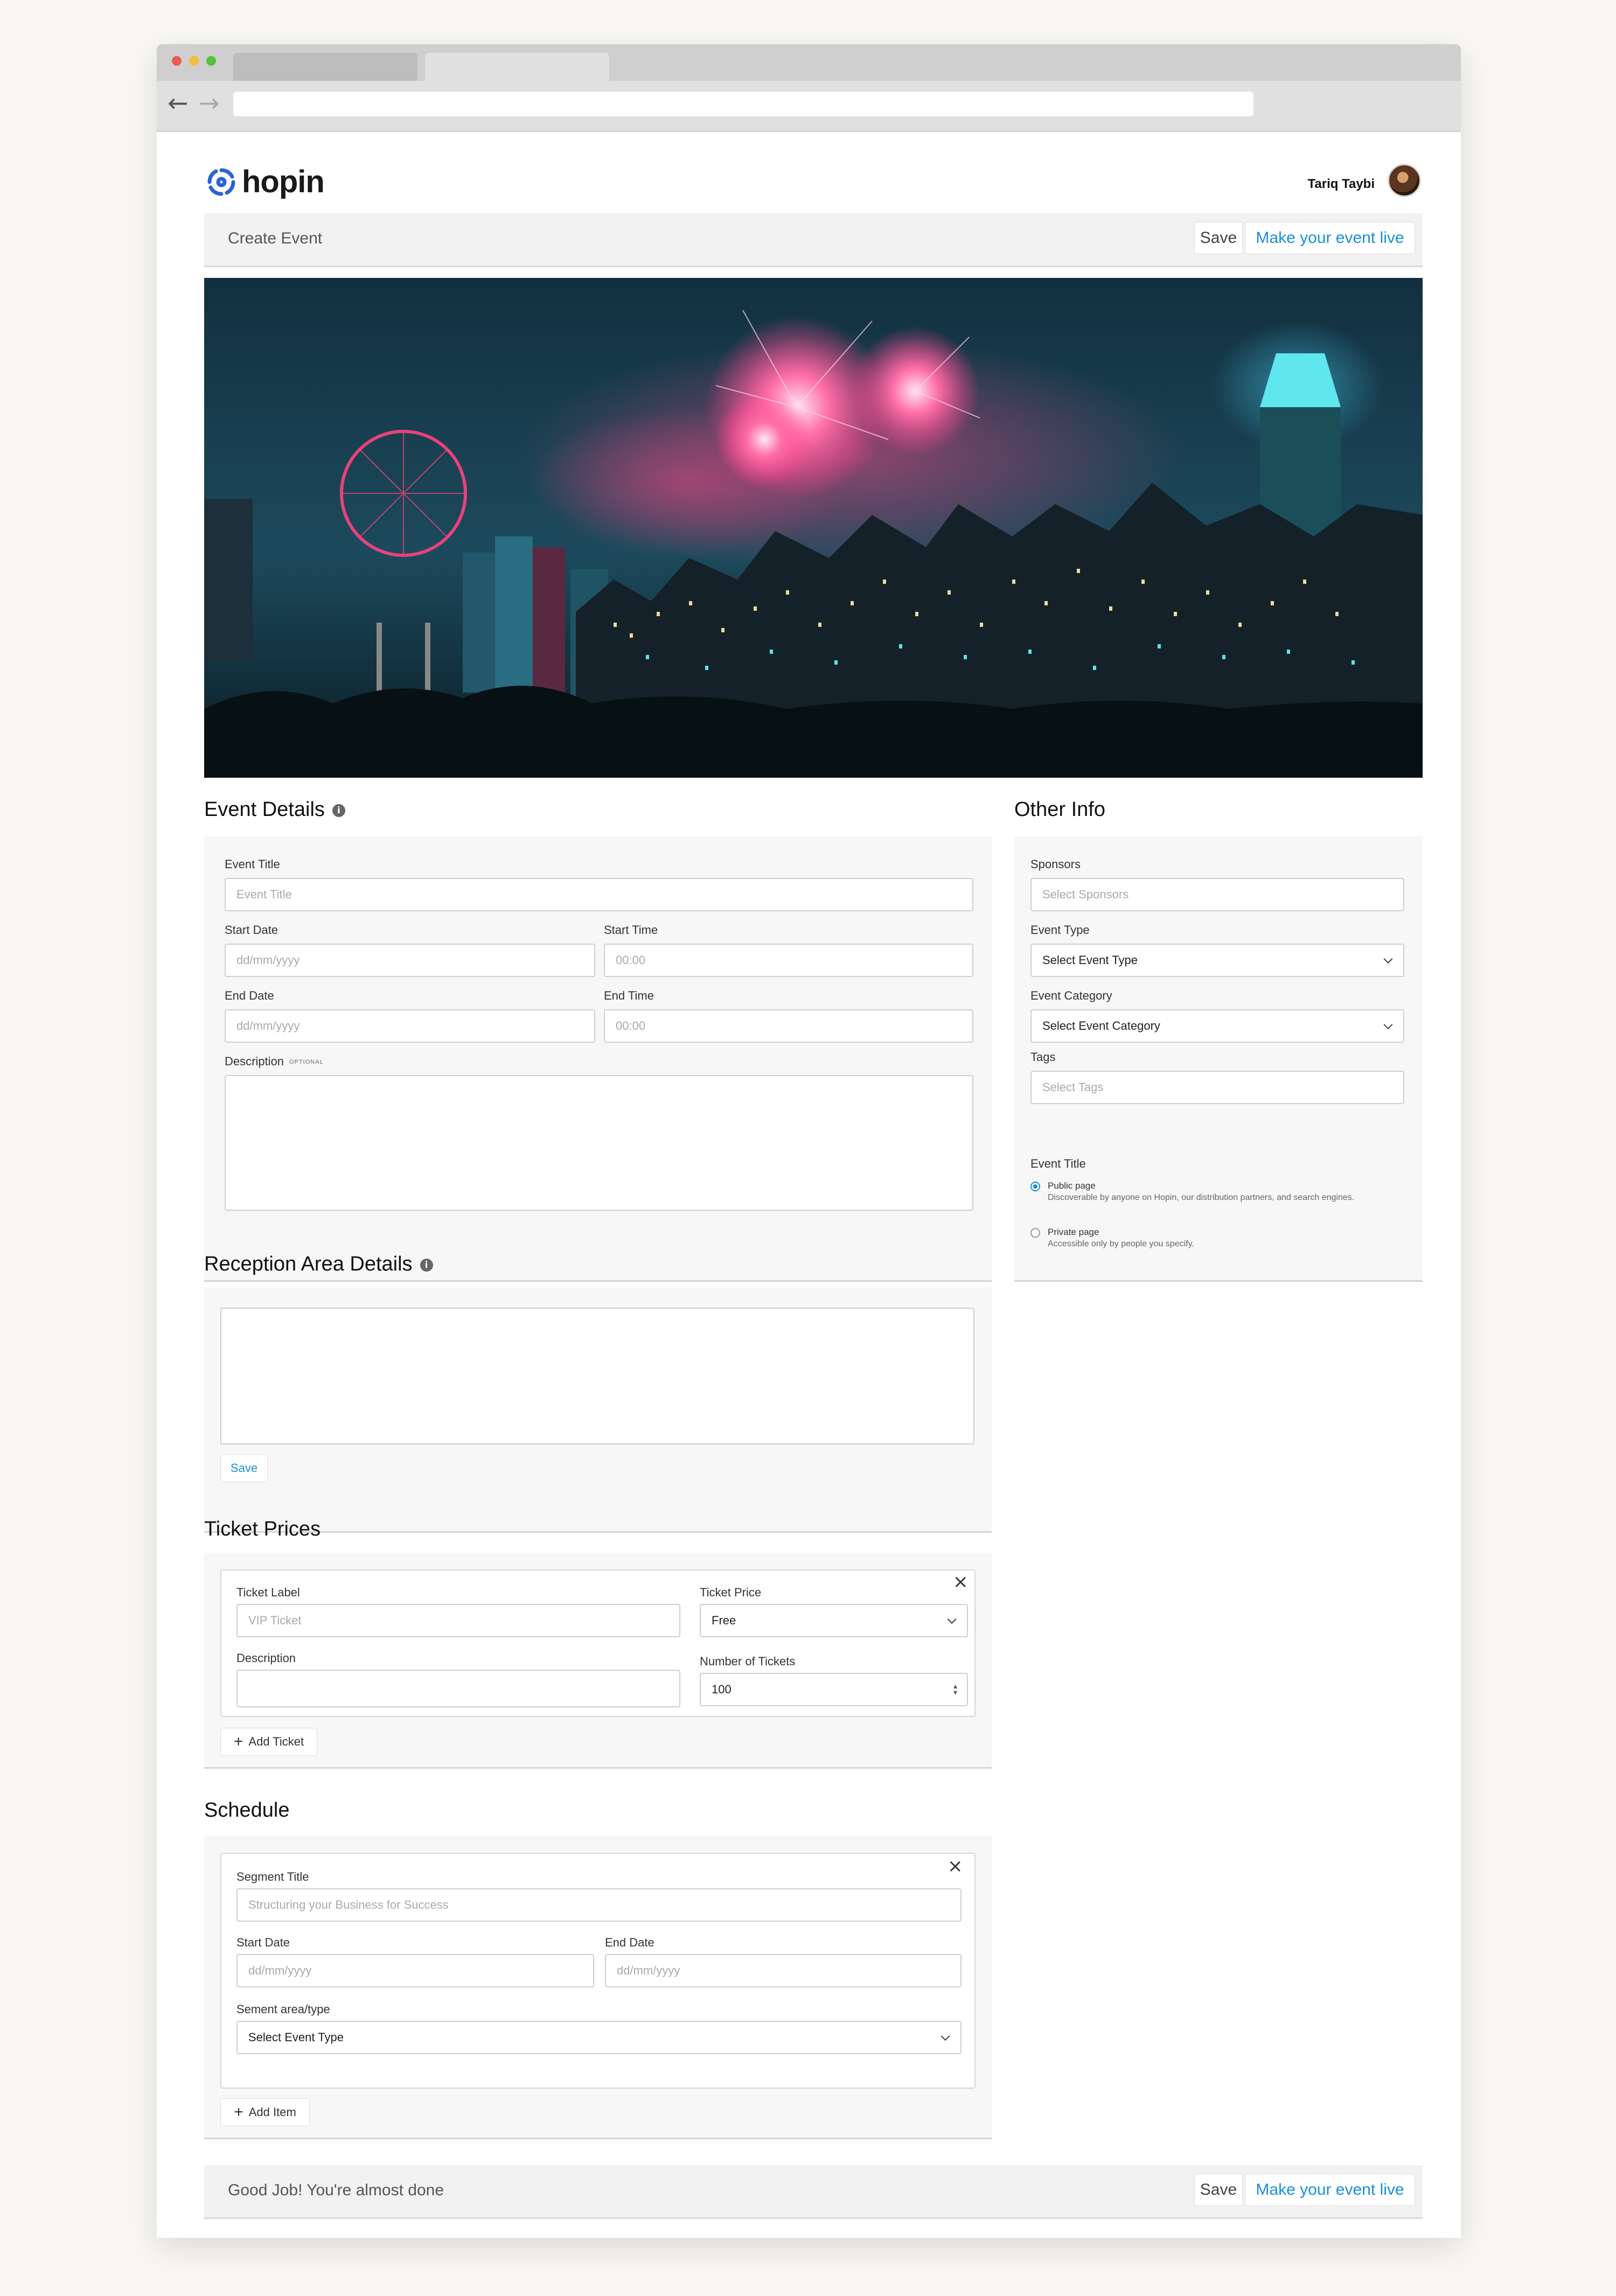 The image size is (1616, 2296). What do you see at coordinates (1217, 1026) in the screenshot?
I see `event-category-select: Select Event Category` at bounding box center [1217, 1026].